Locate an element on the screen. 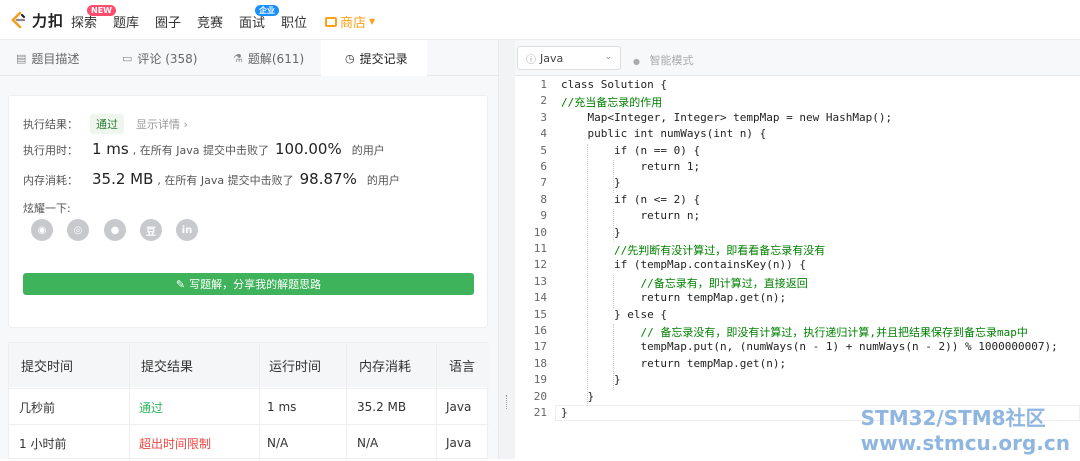  watermark: STM32/STM8社区 www.stmcu.org.cn is located at coordinates (965, 428).